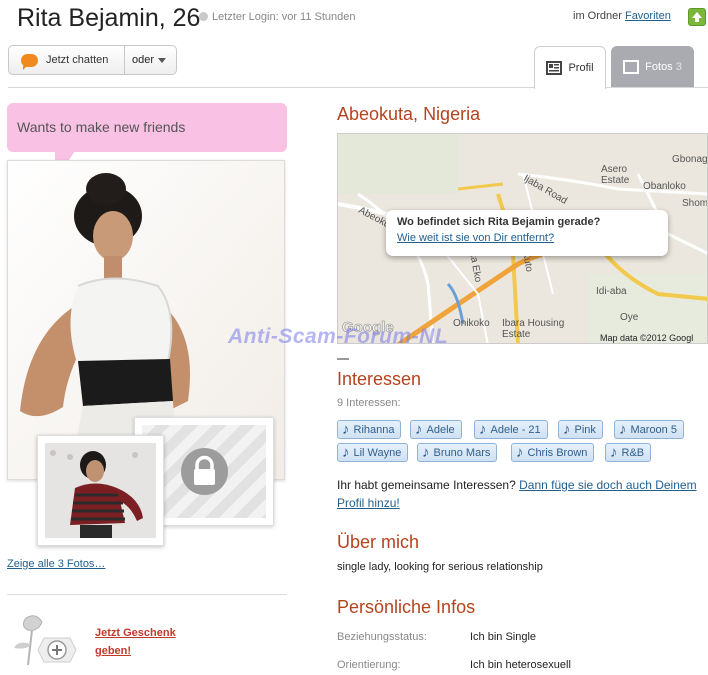 The image size is (708, 675). I want to click on interest-tag-label: R&B, so click(633, 452).